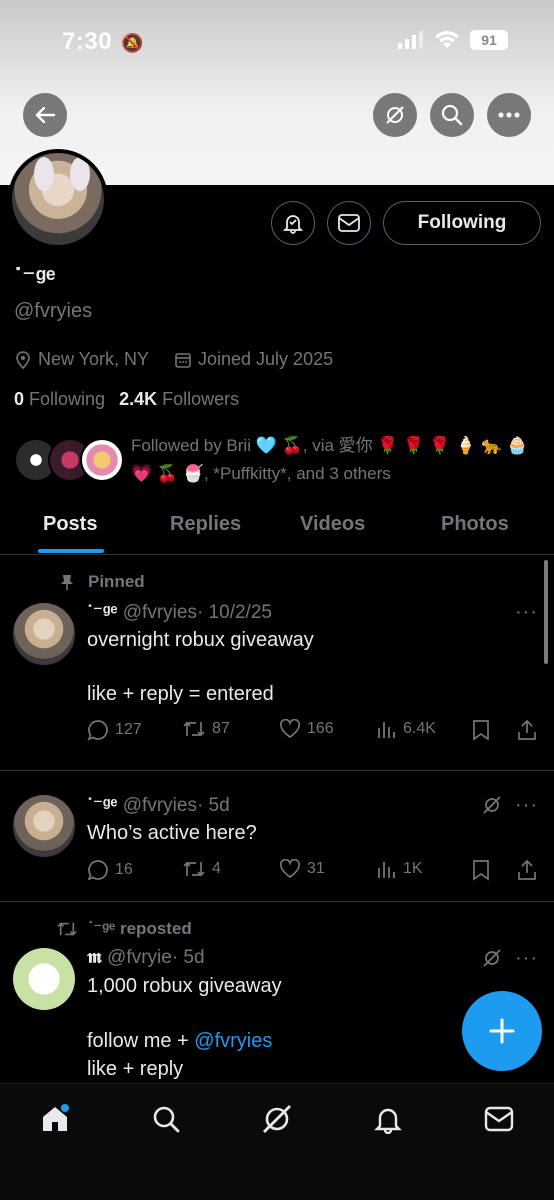  I want to click on post-header: 𝖒 @fvryie· 5d, so click(146, 957).